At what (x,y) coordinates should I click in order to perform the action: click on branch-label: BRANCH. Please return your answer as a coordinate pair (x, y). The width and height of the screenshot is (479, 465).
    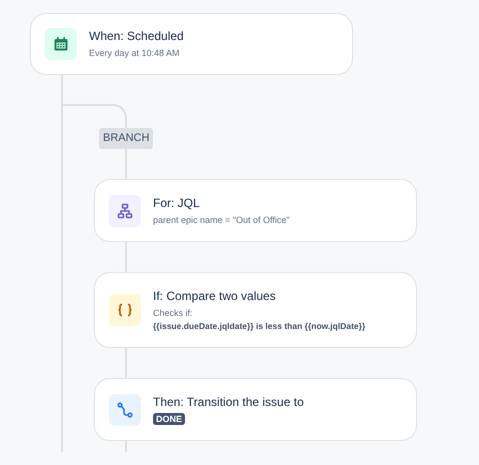
    Looking at the image, I should click on (126, 138).